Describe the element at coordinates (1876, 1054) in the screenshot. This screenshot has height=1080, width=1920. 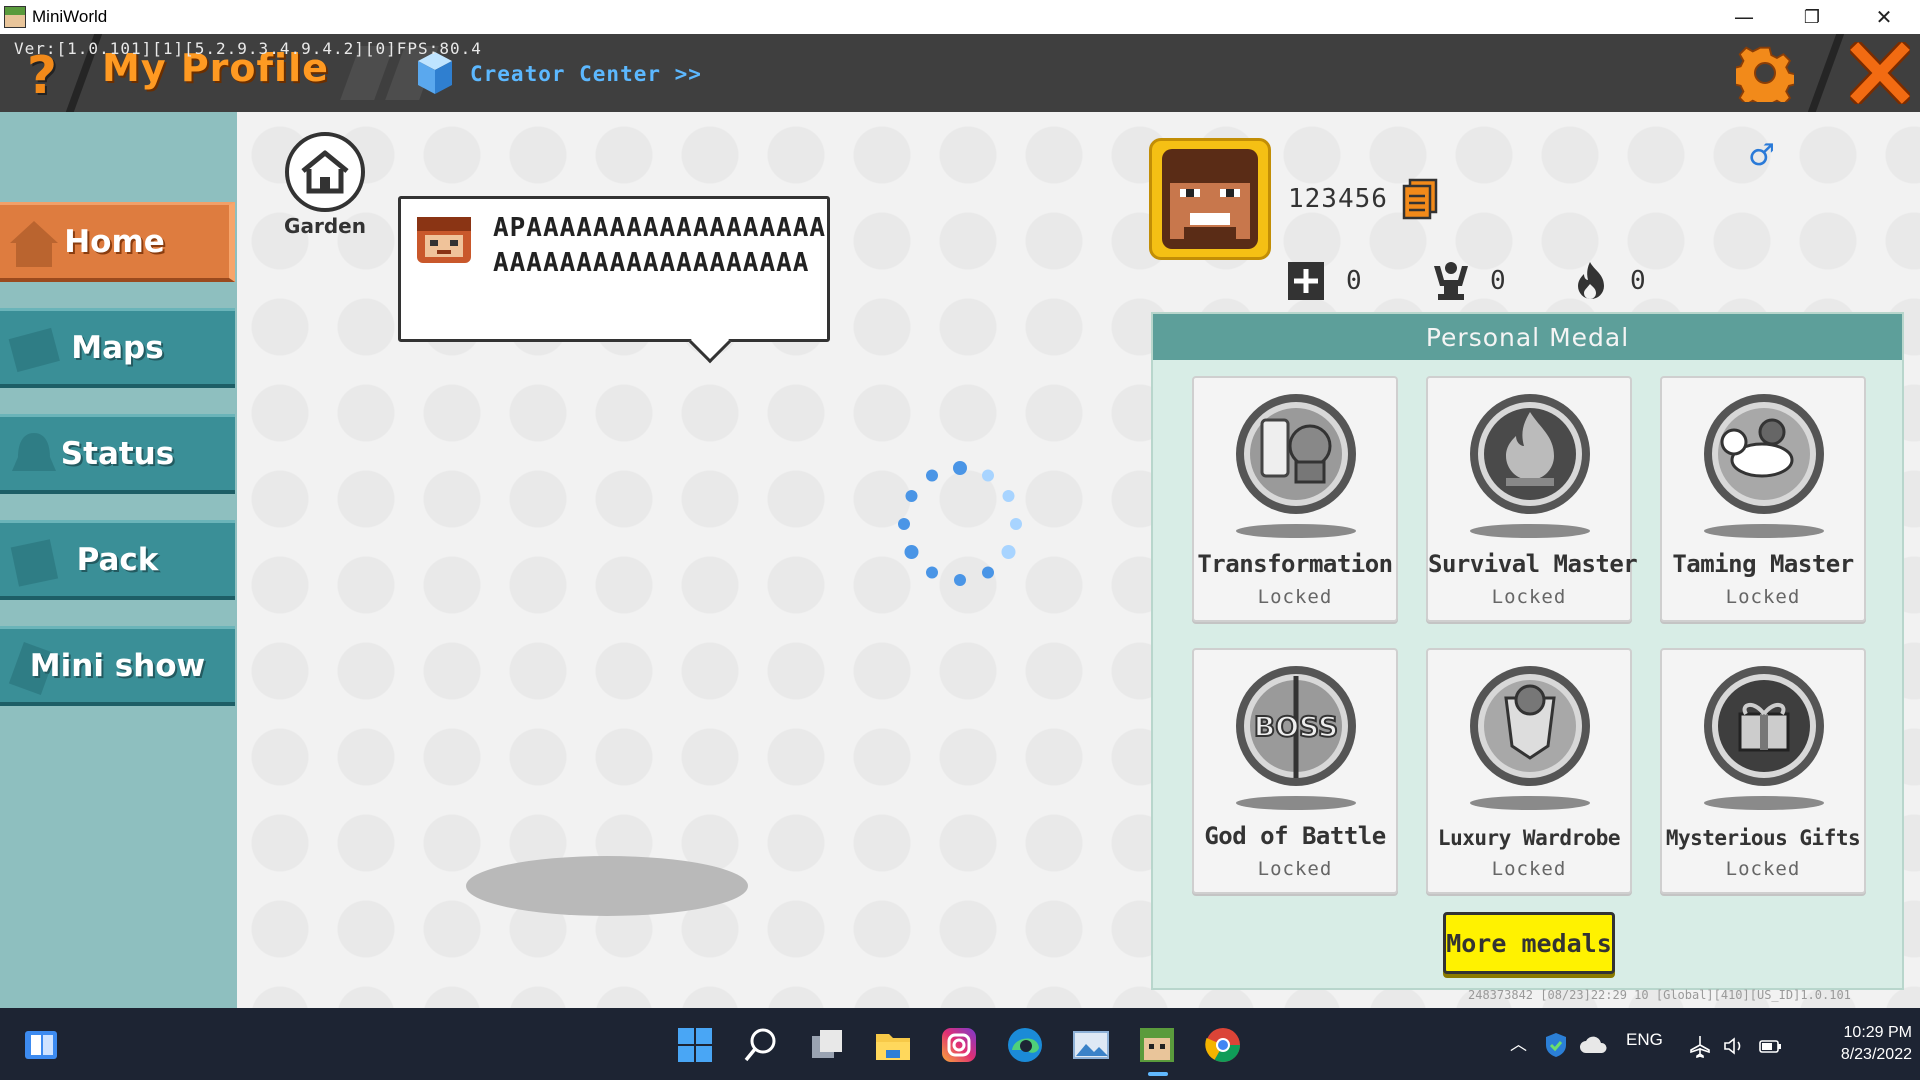
I see `clock-date: 8/23/2022` at that location.